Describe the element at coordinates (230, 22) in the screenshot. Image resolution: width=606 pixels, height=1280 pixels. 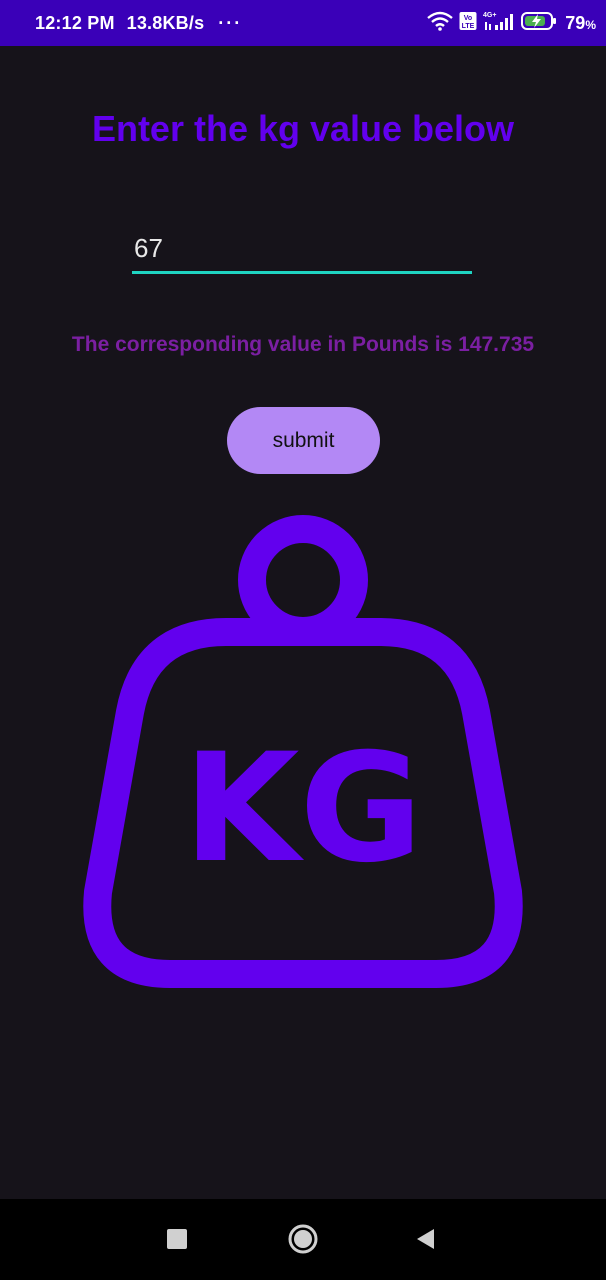
I see `more-notifications-icon: ···` at that location.